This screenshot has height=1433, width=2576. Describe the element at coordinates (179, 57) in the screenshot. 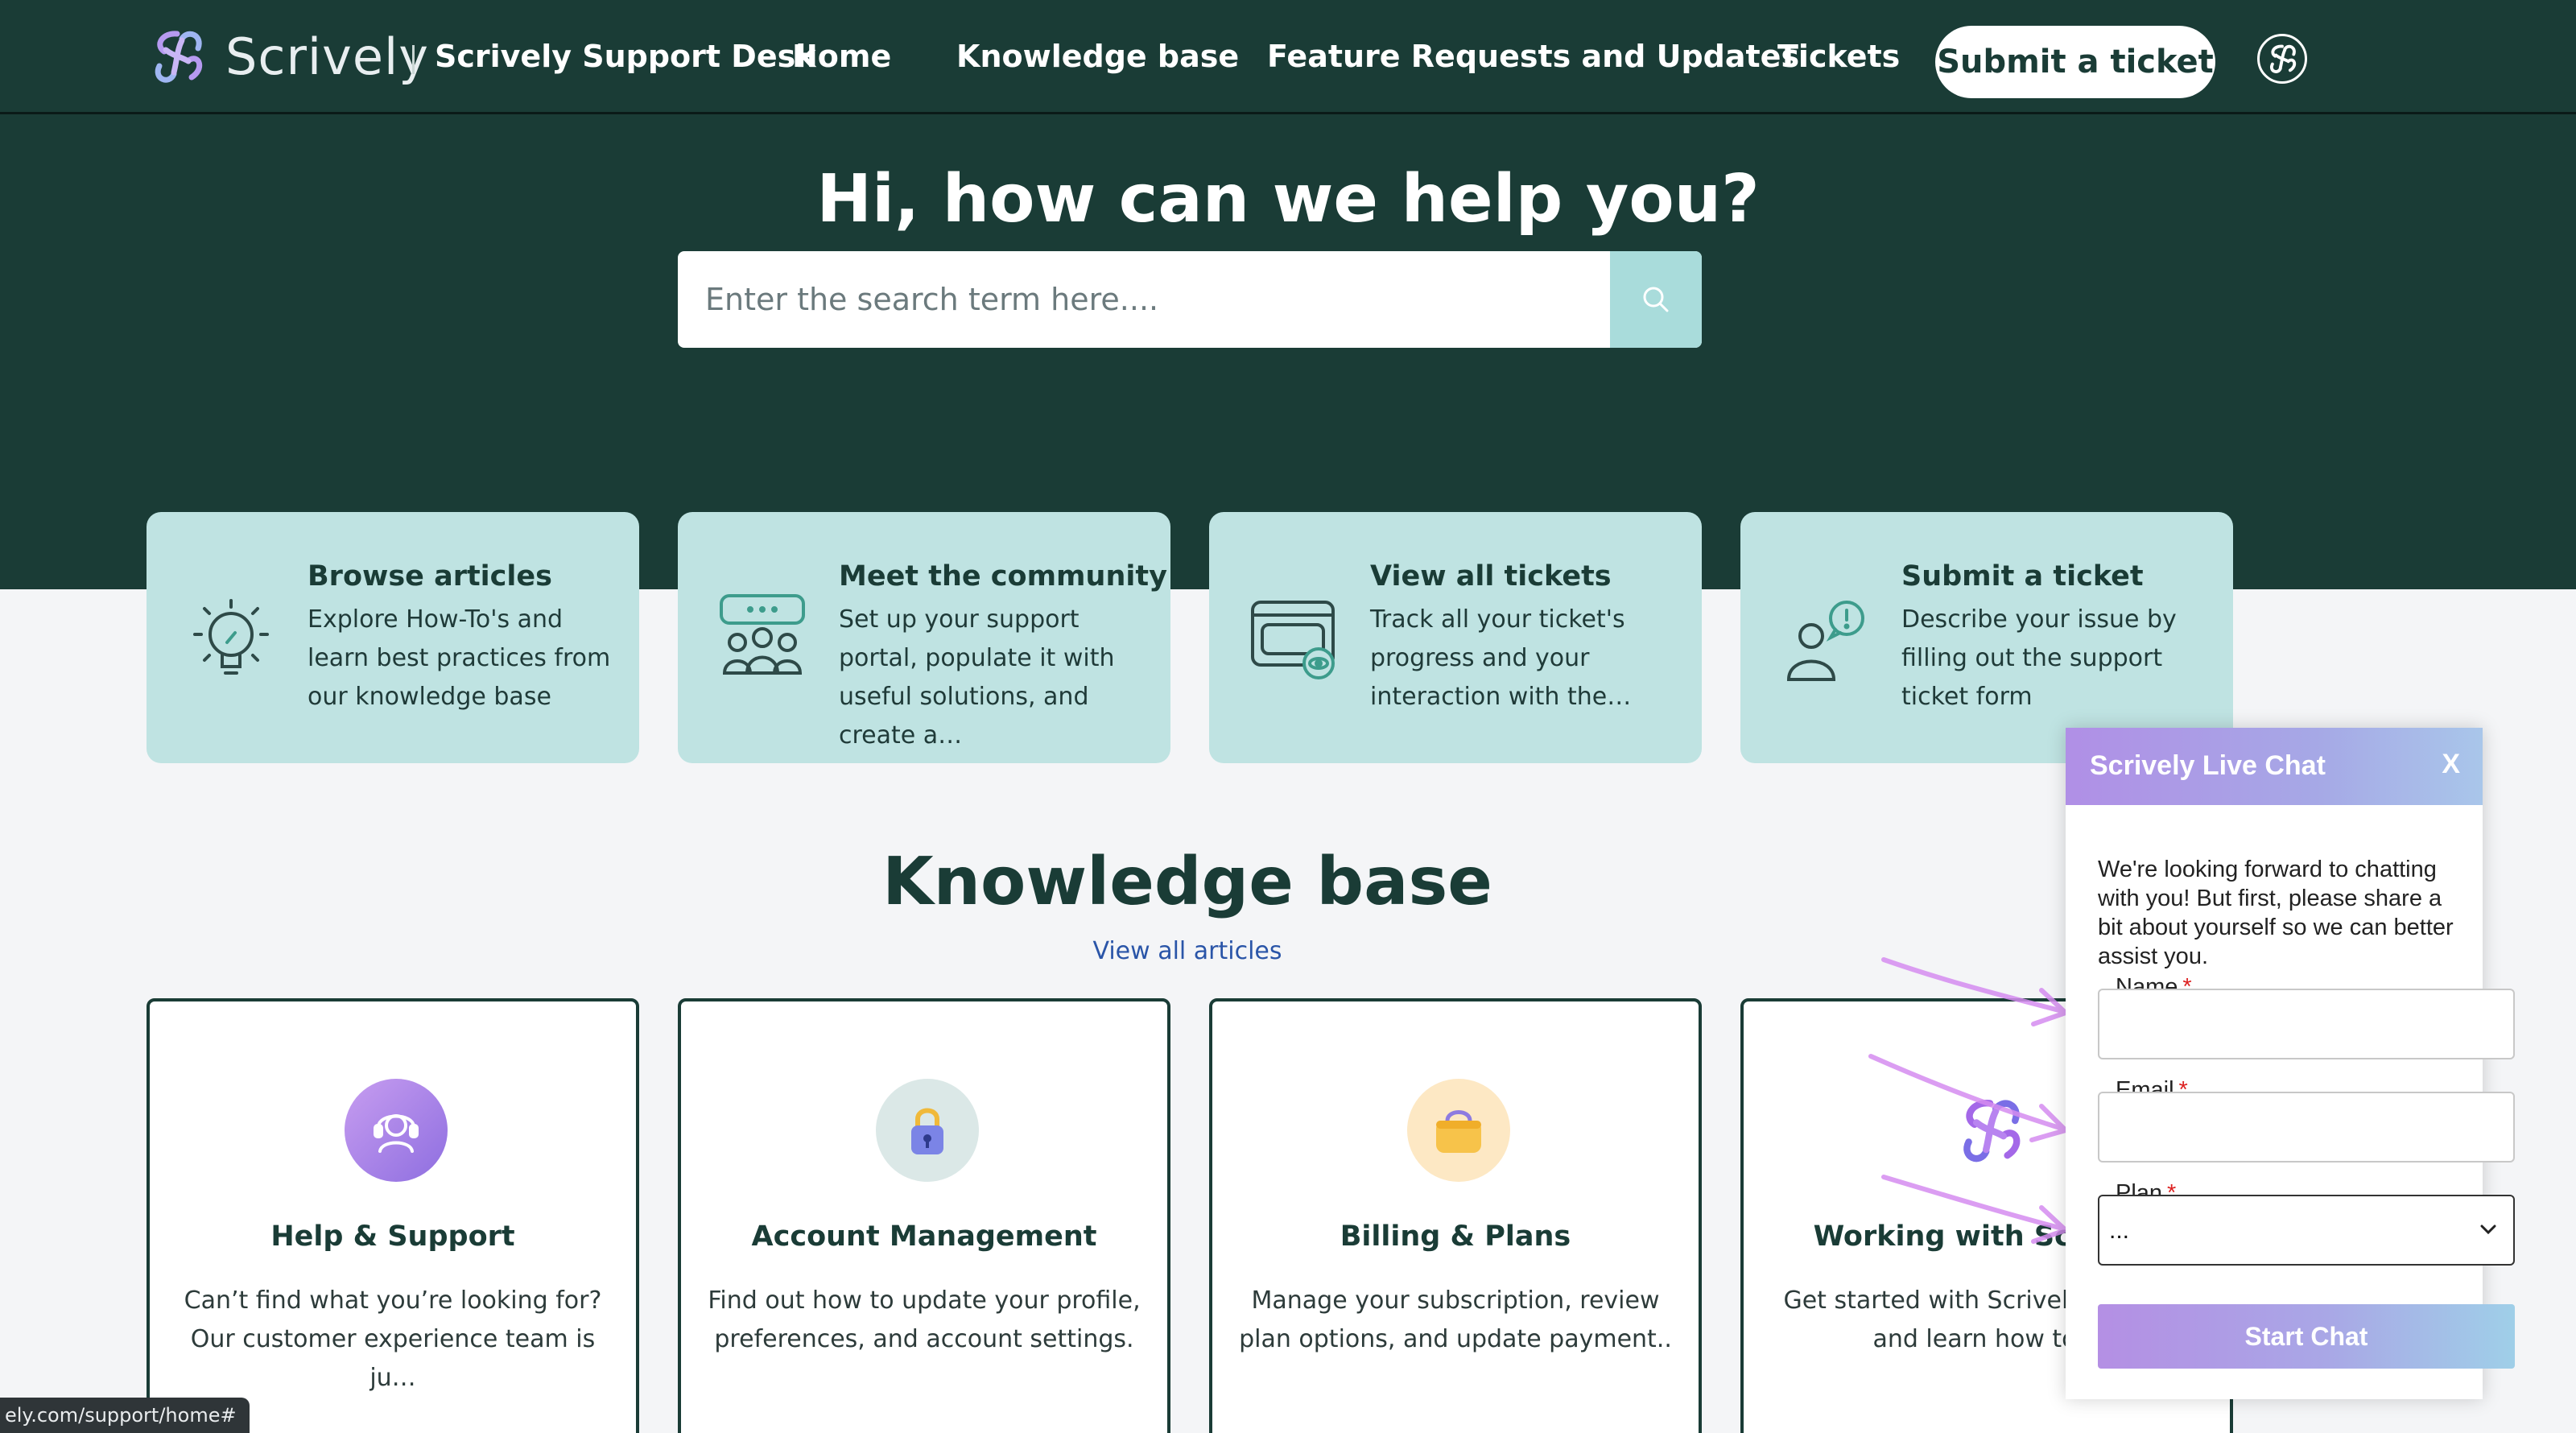

I see `scrively-logo-icon` at that location.